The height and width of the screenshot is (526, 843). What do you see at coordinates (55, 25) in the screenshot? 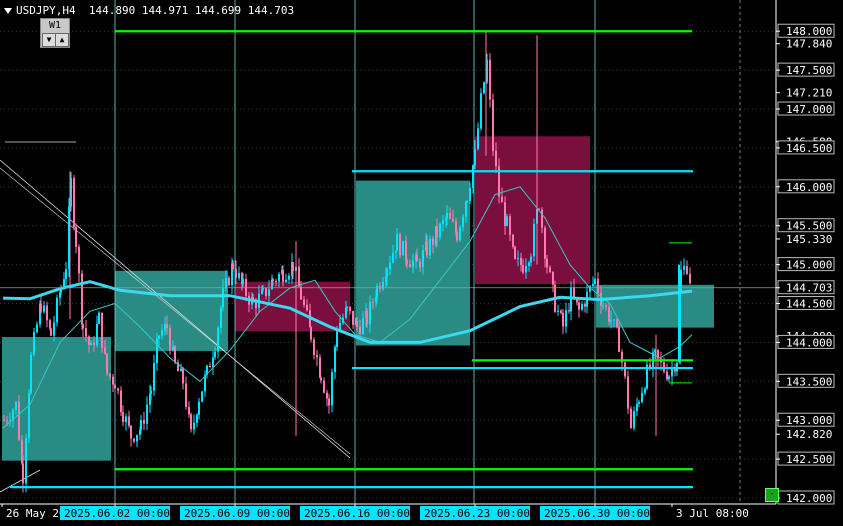
I see `timeframe-label: W1` at bounding box center [55, 25].